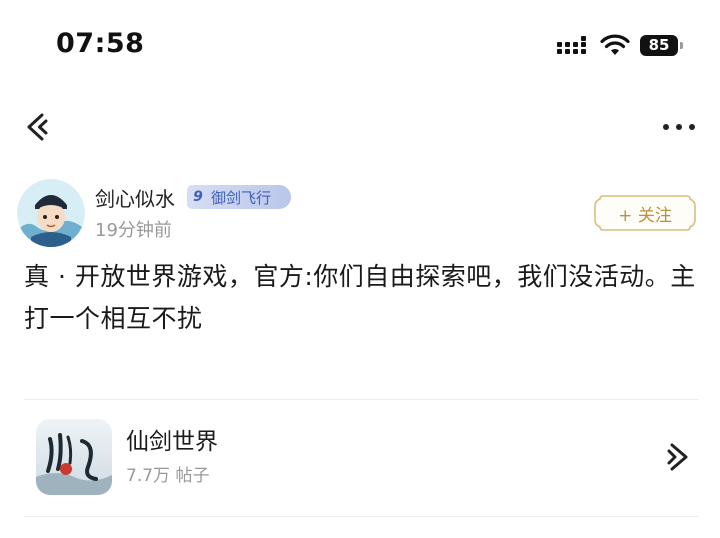 The width and height of the screenshot is (720, 538). What do you see at coordinates (74, 457) in the screenshot?
I see `forum-logo` at bounding box center [74, 457].